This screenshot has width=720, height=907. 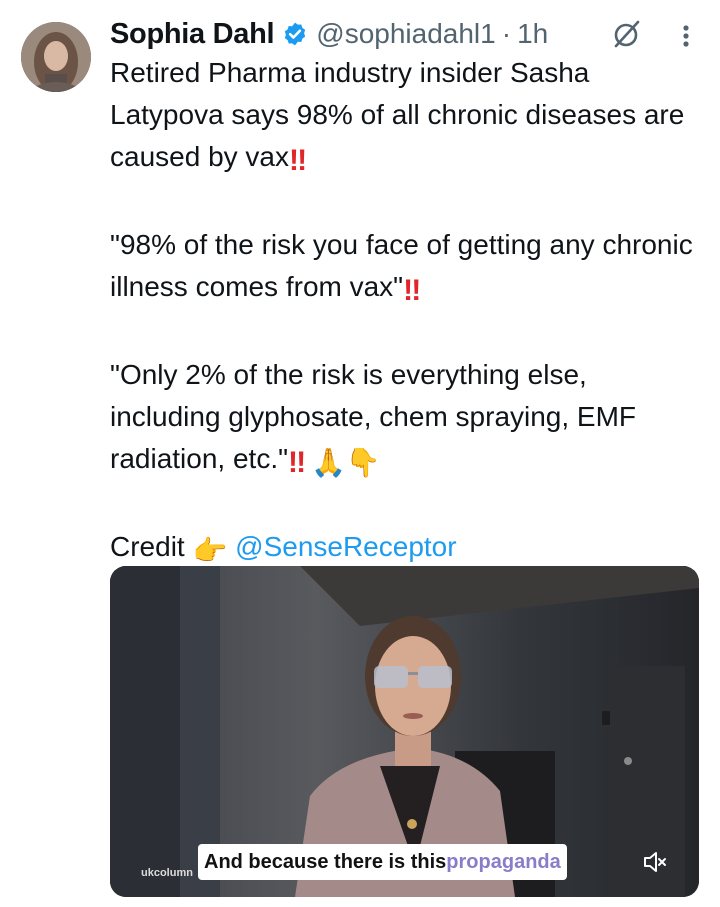 What do you see at coordinates (382, 862) in the screenshot?
I see `video-caption: And because there is this propaganda` at bounding box center [382, 862].